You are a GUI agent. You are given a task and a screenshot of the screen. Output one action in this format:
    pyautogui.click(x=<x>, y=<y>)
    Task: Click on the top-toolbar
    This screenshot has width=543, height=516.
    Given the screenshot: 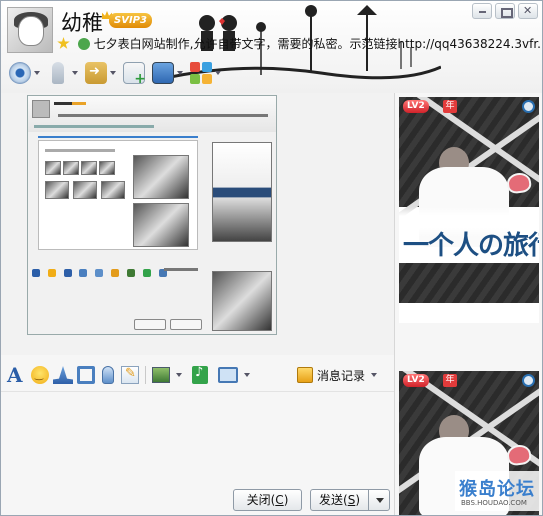 What is the action you would take?
    pyautogui.click(x=115, y=73)
    